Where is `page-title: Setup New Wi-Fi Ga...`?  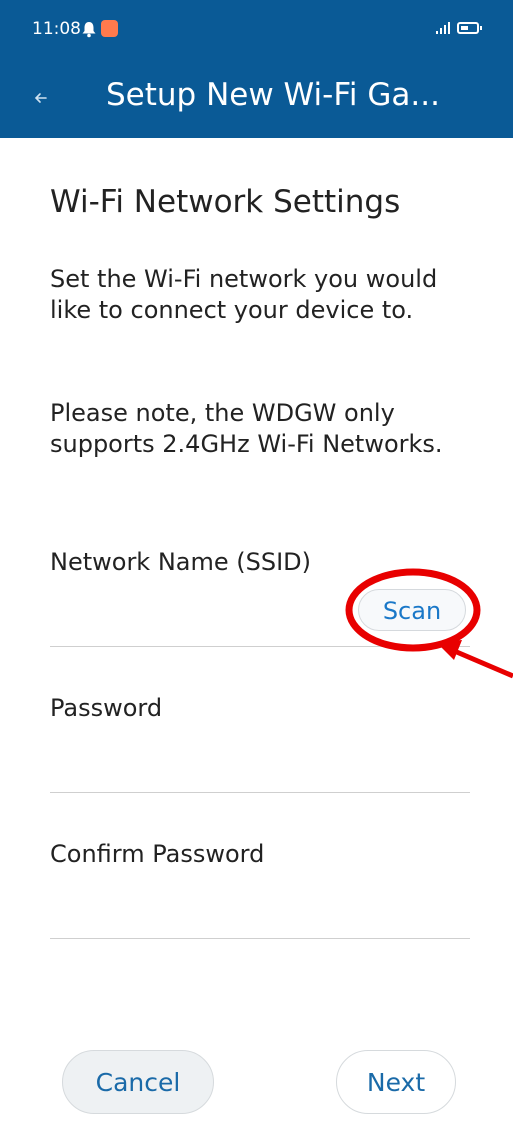 page-title: Setup New Wi-Fi Ga... is located at coordinates (273, 95).